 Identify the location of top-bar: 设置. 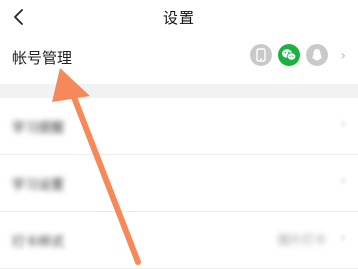
(179, 16).